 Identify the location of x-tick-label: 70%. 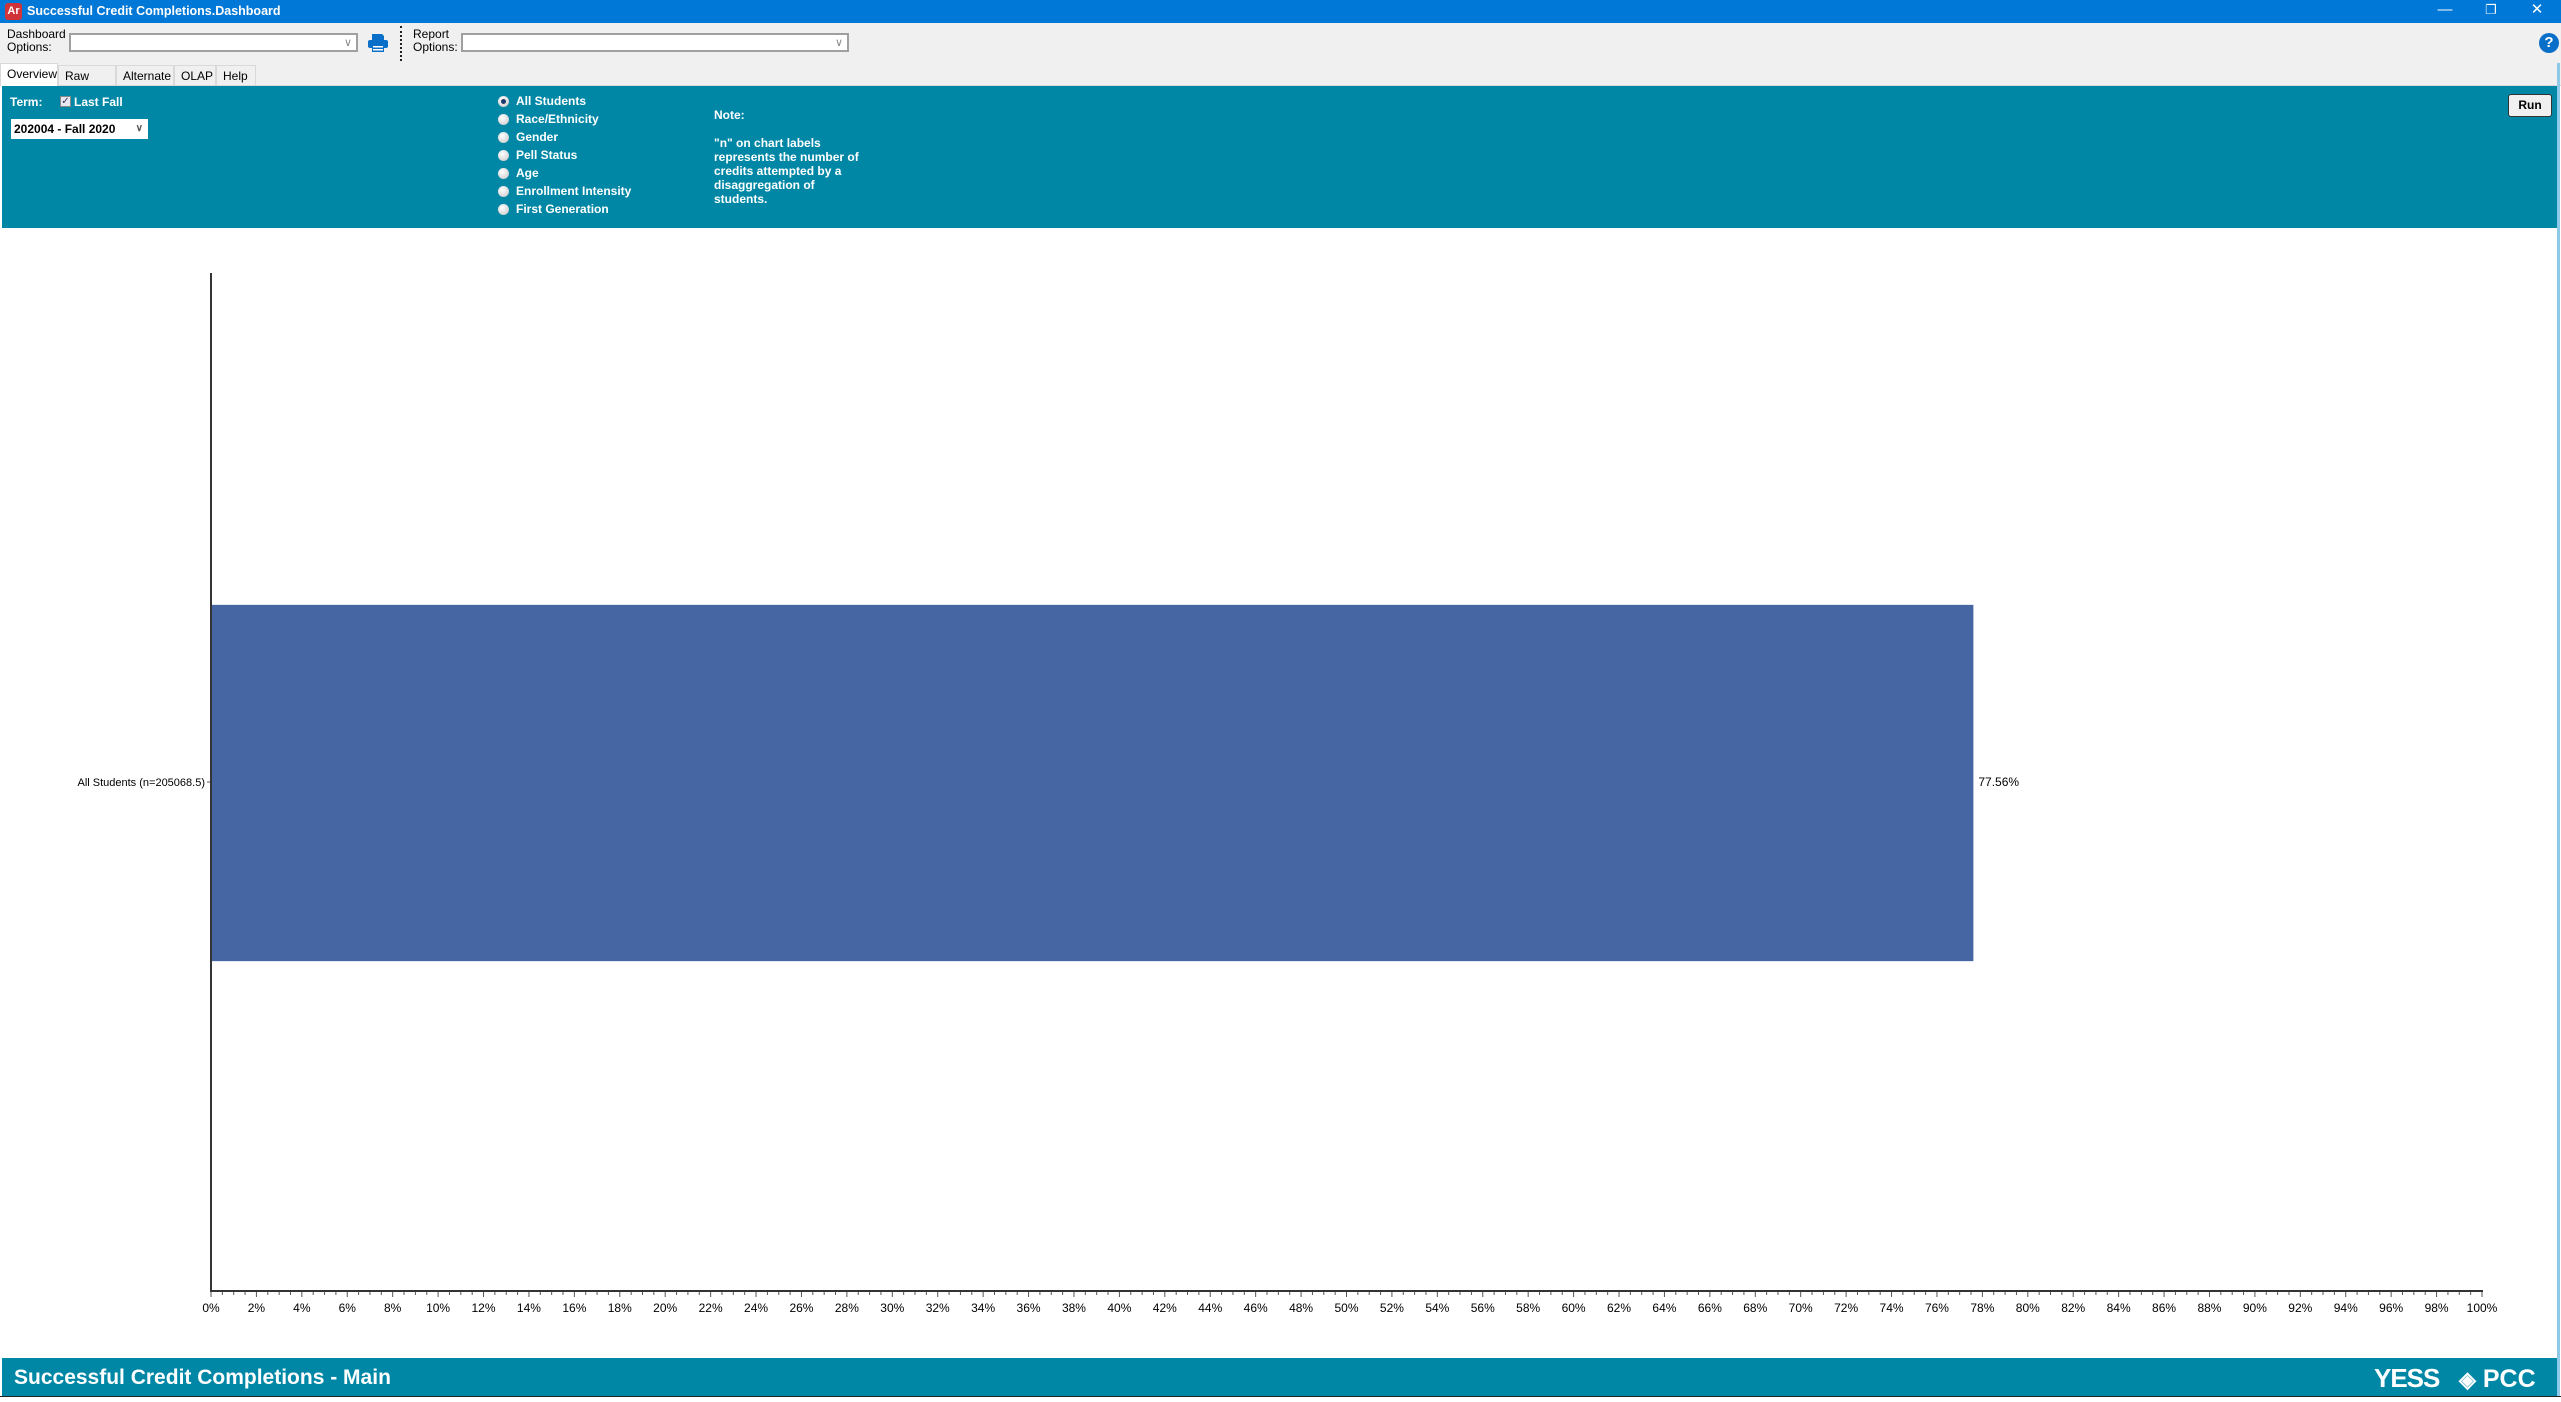
(1801, 1308).